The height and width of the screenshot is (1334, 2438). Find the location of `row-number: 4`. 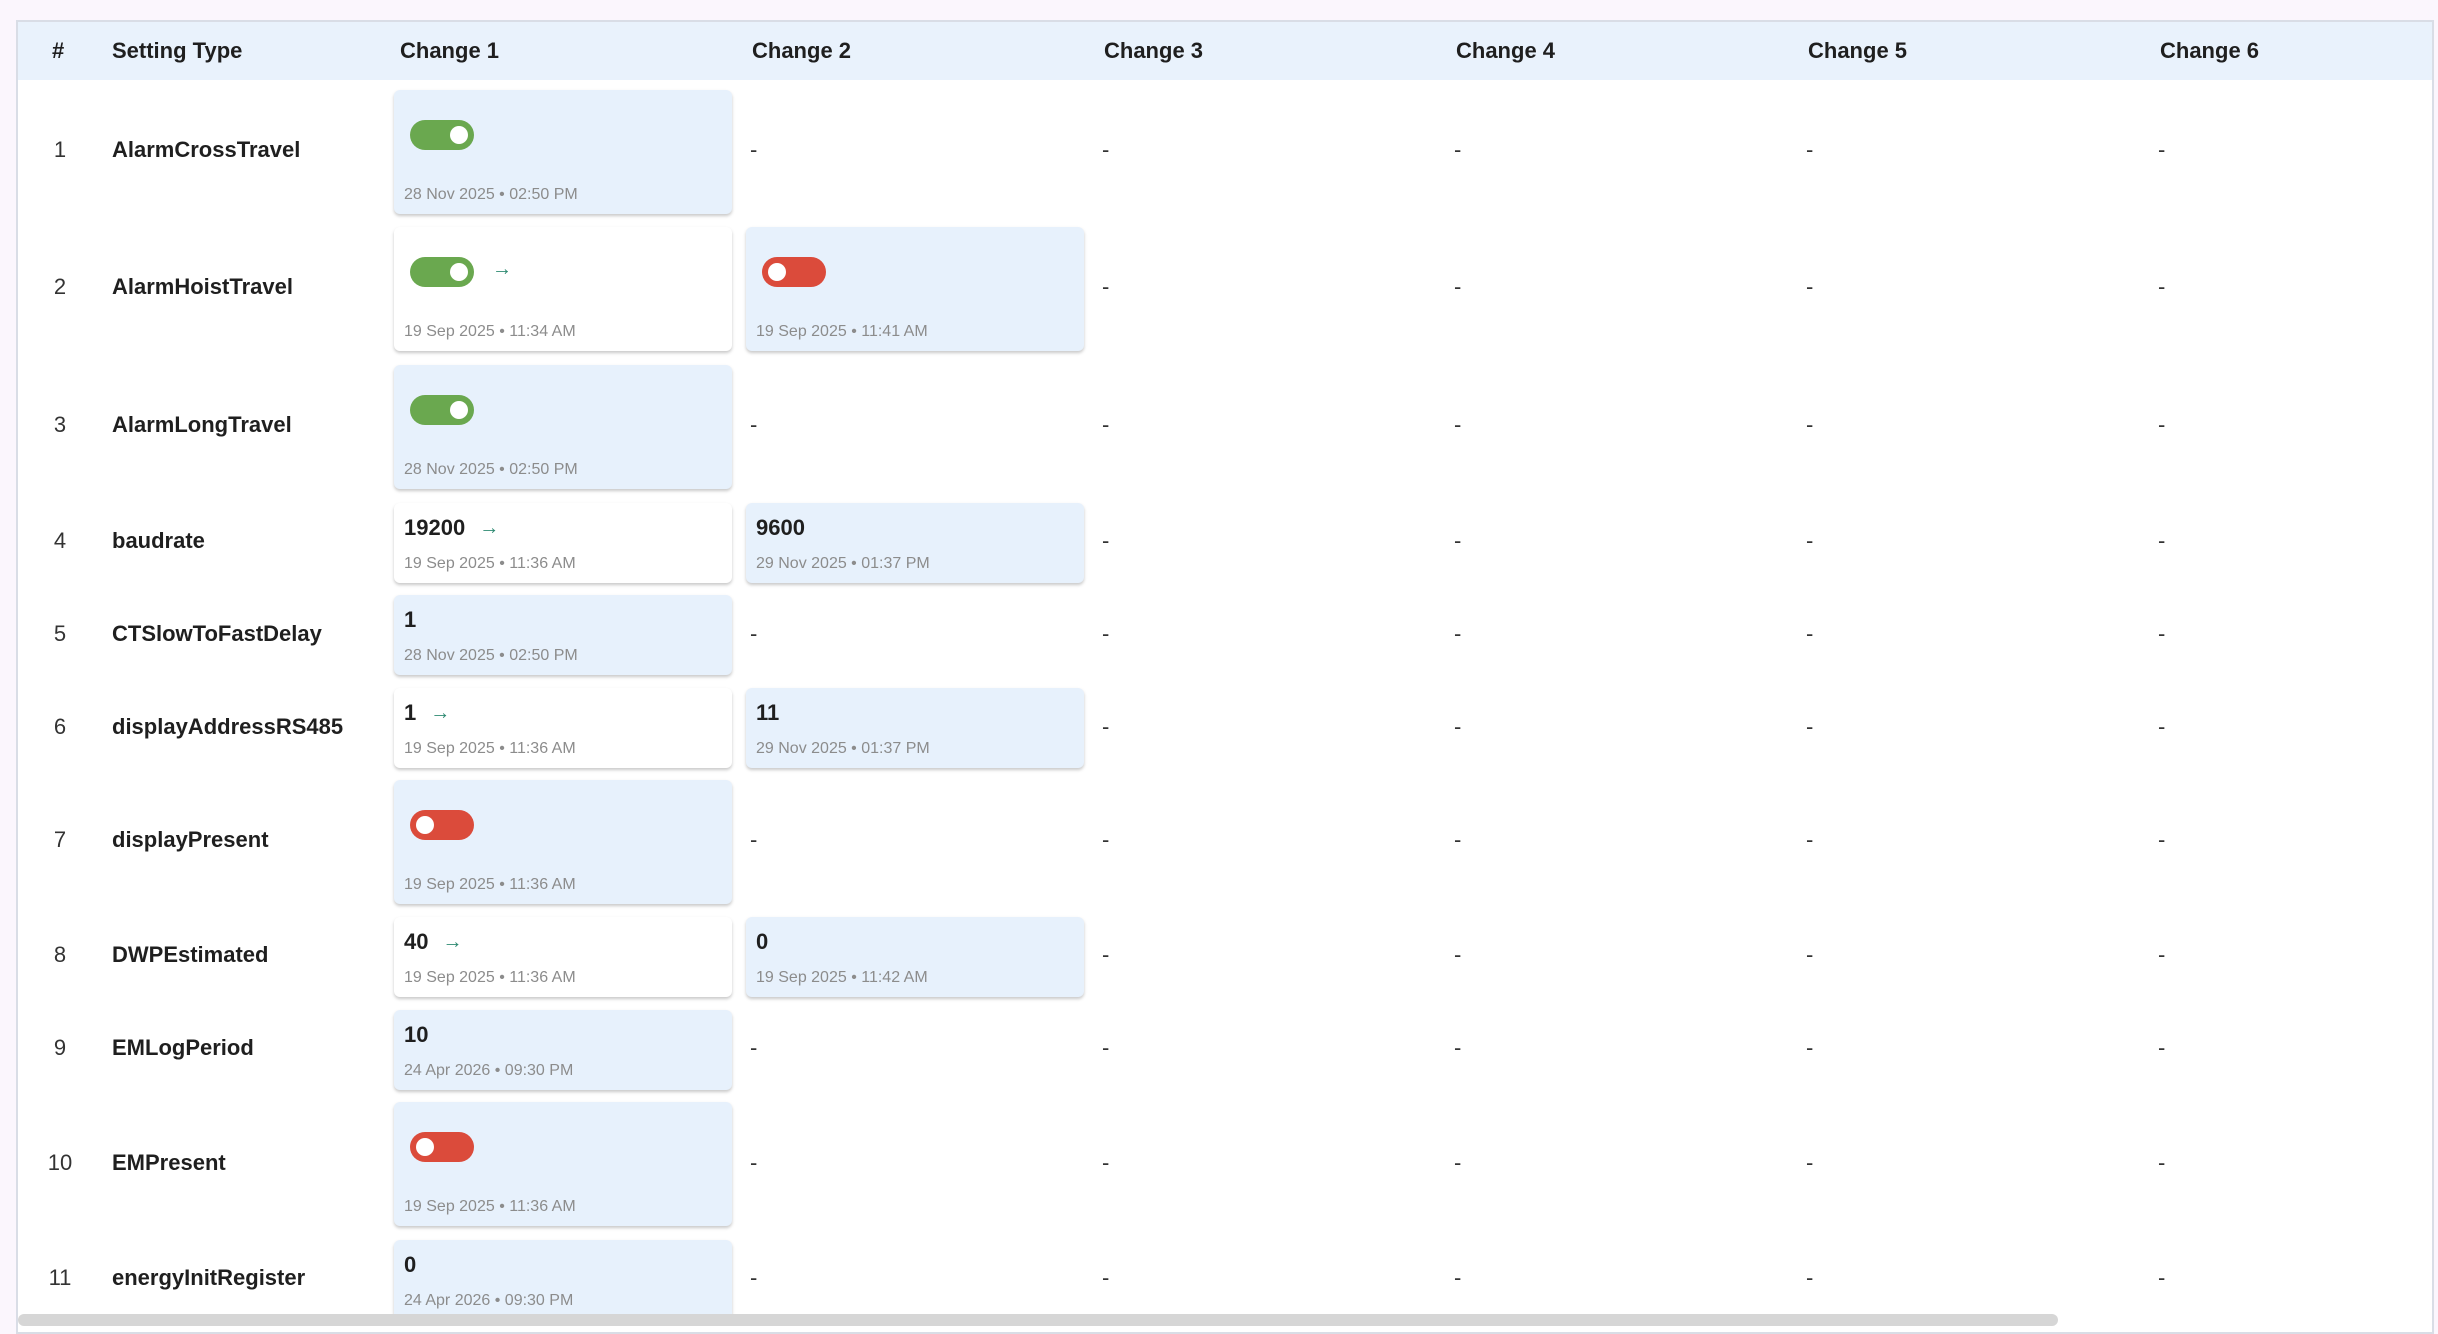

row-number: 4 is located at coordinates (60, 540).